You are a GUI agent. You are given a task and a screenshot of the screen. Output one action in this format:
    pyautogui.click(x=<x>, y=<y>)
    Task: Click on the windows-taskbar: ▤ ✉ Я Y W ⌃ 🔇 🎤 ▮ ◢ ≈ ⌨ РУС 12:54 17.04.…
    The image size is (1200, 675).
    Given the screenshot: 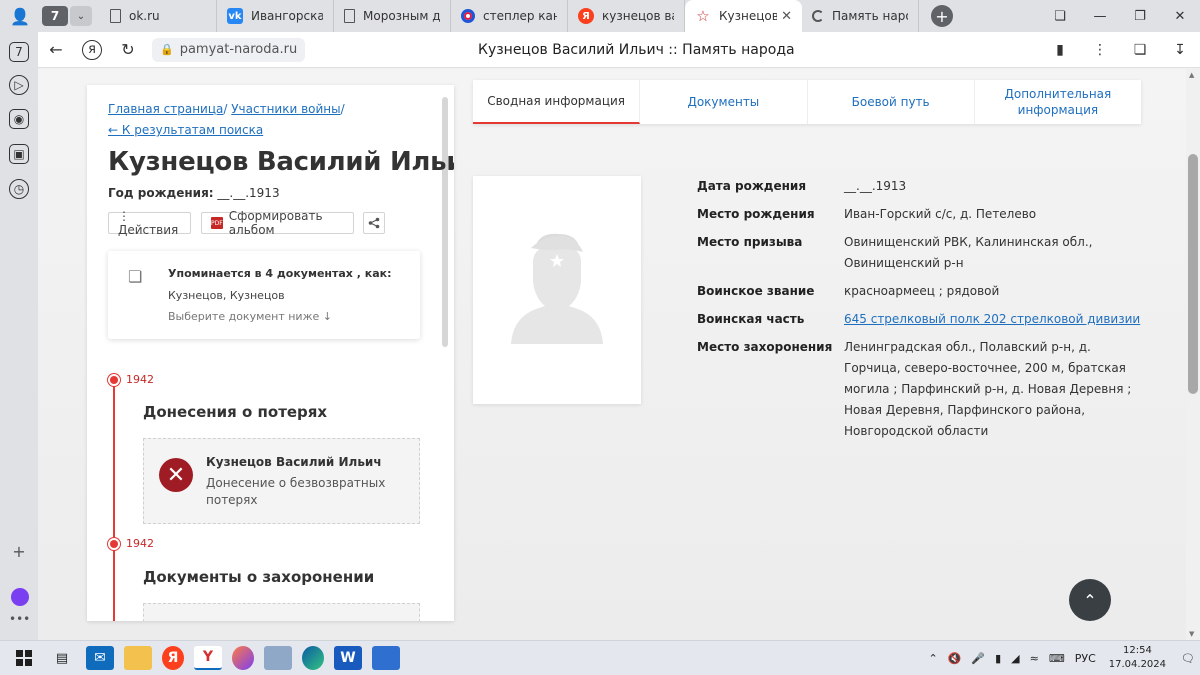 What is the action you would take?
    pyautogui.click(x=600, y=657)
    